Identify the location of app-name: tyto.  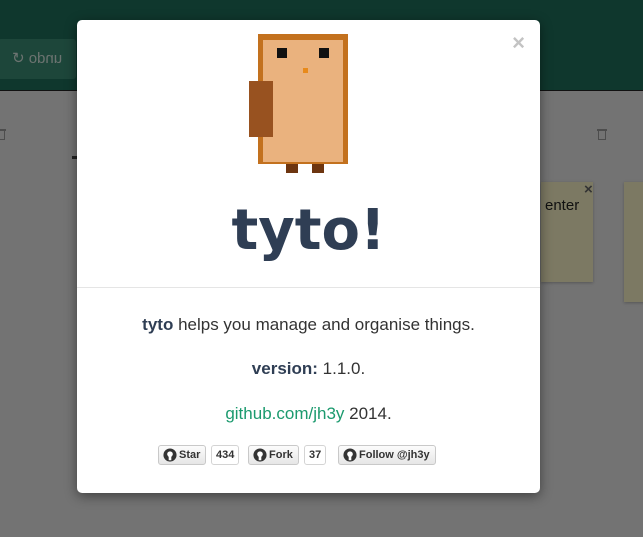
(158, 324).